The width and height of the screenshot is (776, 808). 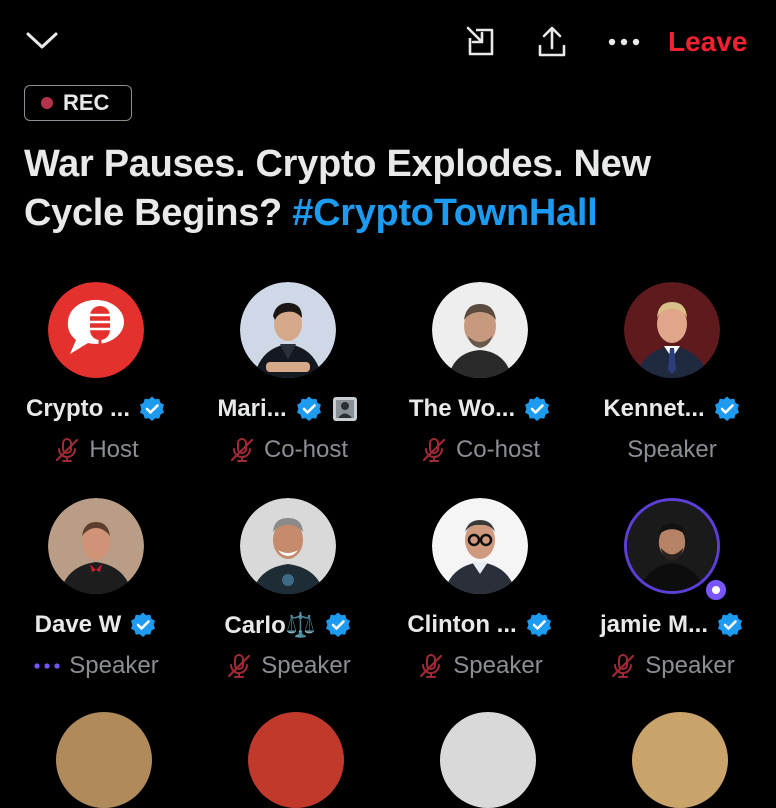 I want to click on chevron-down-icon, so click(x=42, y=40).